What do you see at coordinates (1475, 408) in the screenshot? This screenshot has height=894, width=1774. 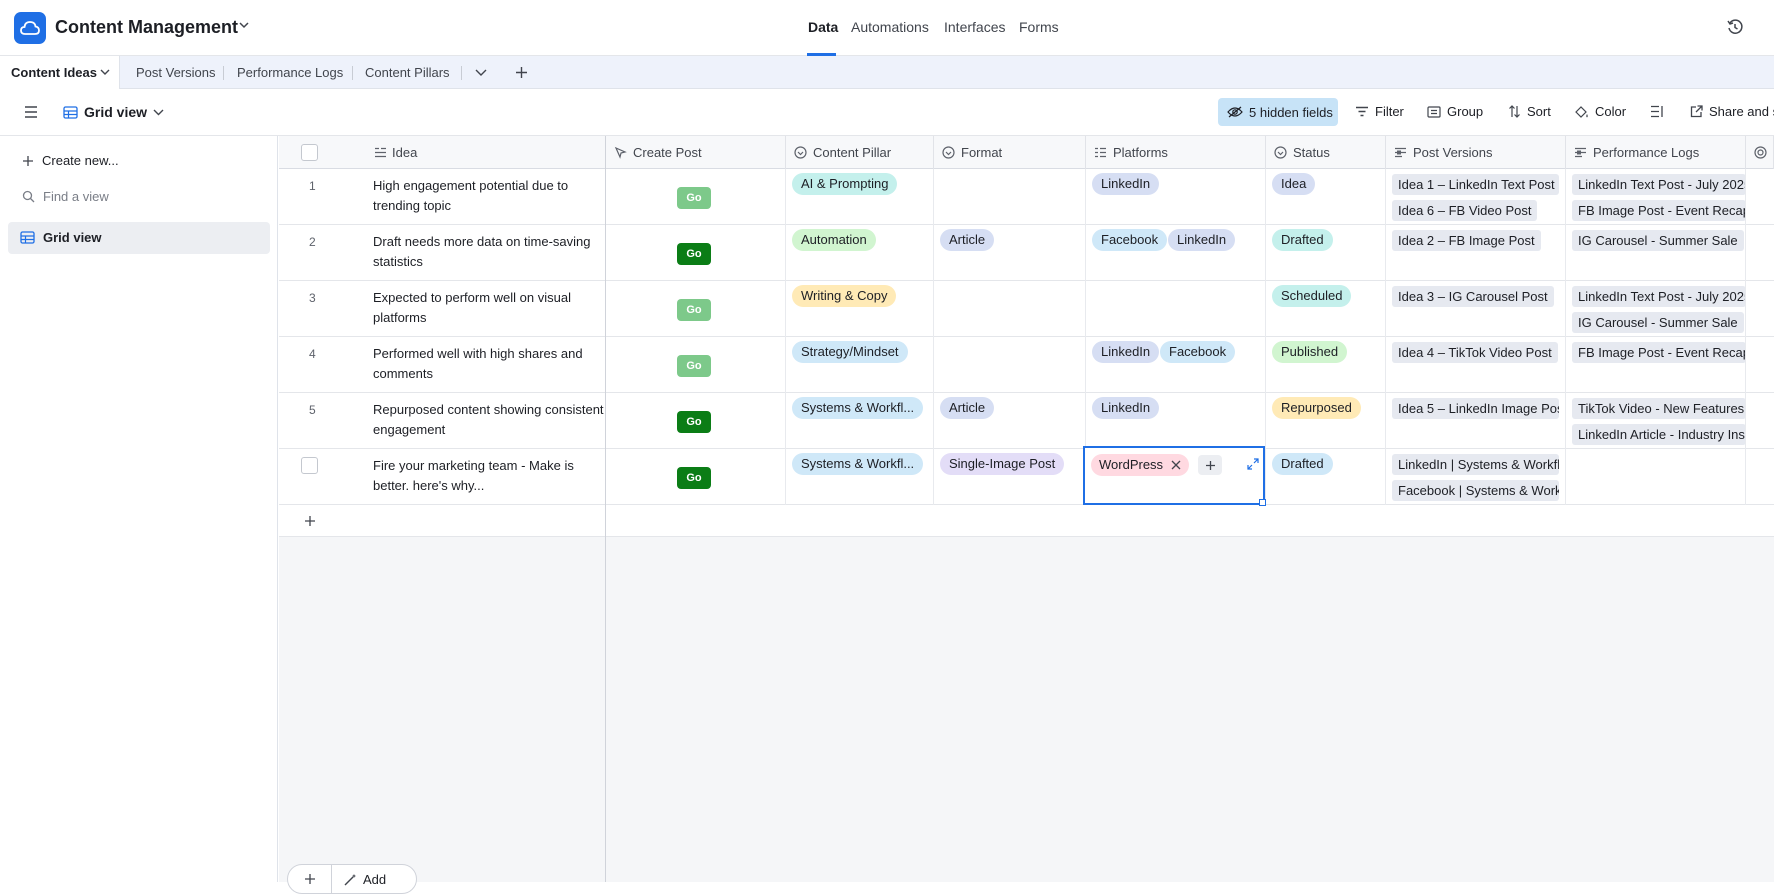 I see `linked-record-chip: Idea 5 – LinkedIn Image Post` at bounding box center [1475, 408].